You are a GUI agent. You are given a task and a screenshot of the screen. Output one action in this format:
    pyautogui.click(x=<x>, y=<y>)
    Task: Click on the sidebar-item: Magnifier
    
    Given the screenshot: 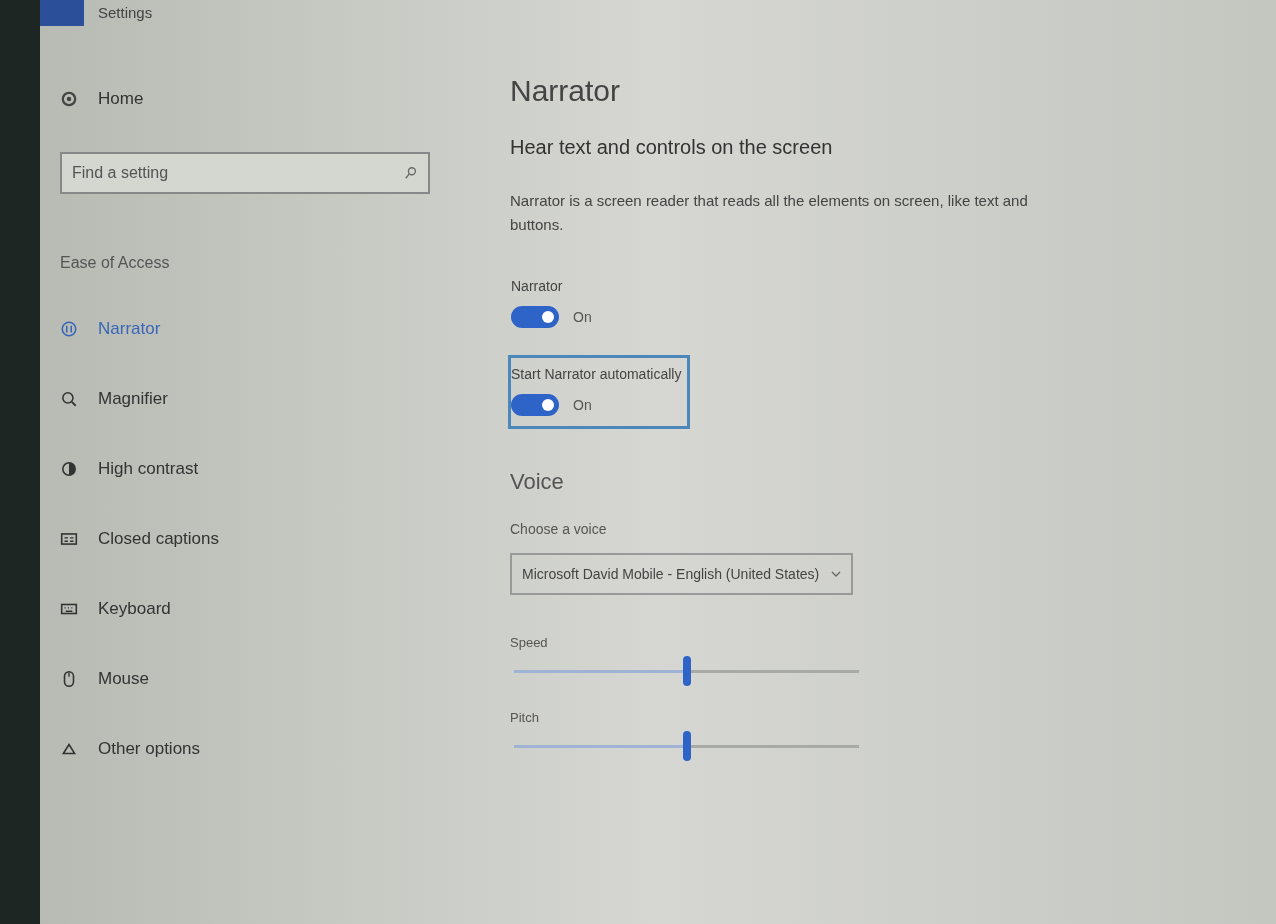 What is the action you would take?
    pyautogui.click(x=265, y=399)
    